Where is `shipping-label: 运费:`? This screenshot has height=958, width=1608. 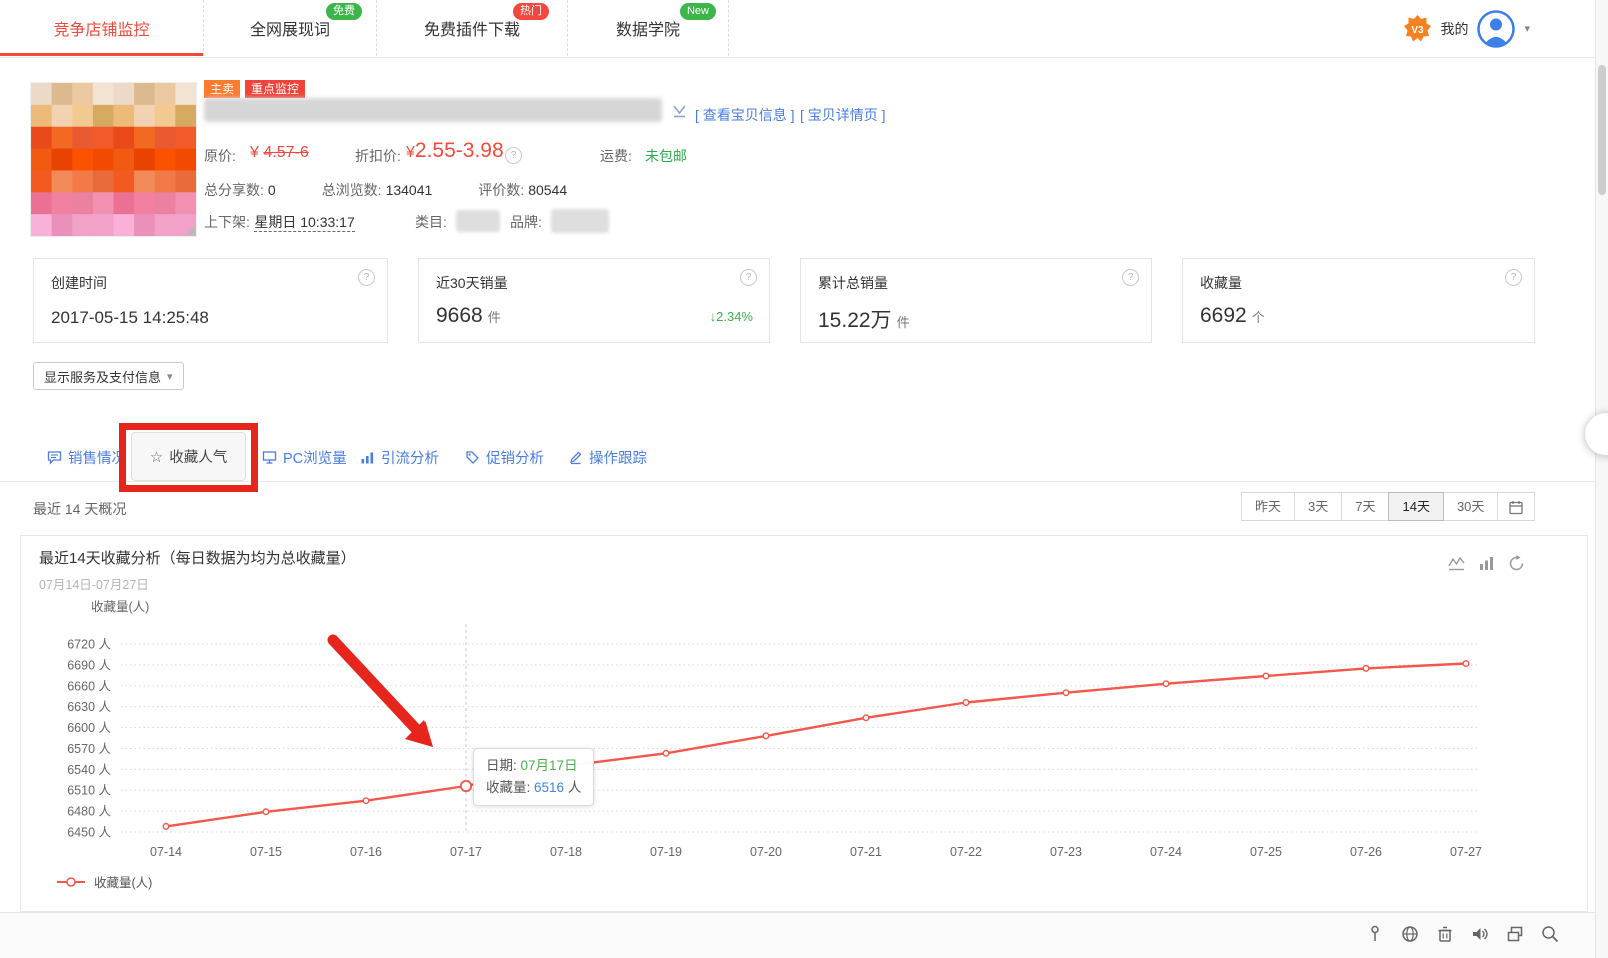 shipping-label: 运费: is located at coordinates (616, 156).